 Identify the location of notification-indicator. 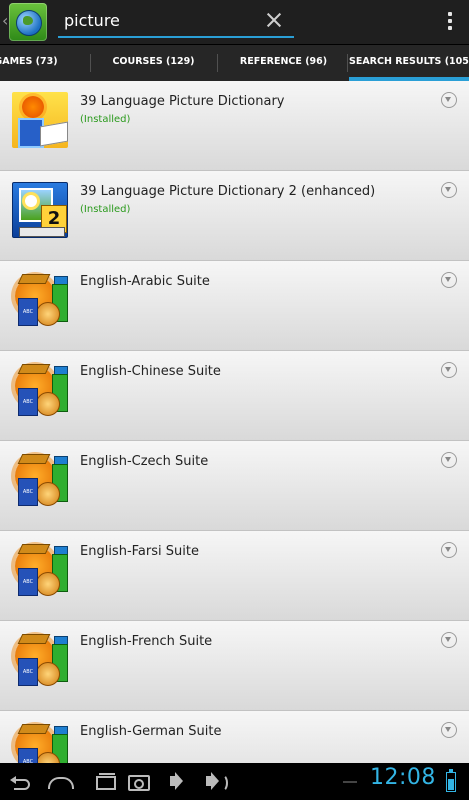
(350, 782).